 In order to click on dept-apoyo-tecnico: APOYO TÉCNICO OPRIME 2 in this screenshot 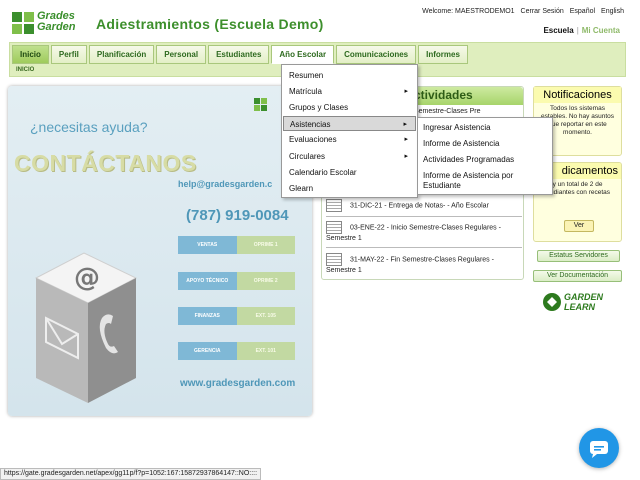, I will do `click(236, 281)`.